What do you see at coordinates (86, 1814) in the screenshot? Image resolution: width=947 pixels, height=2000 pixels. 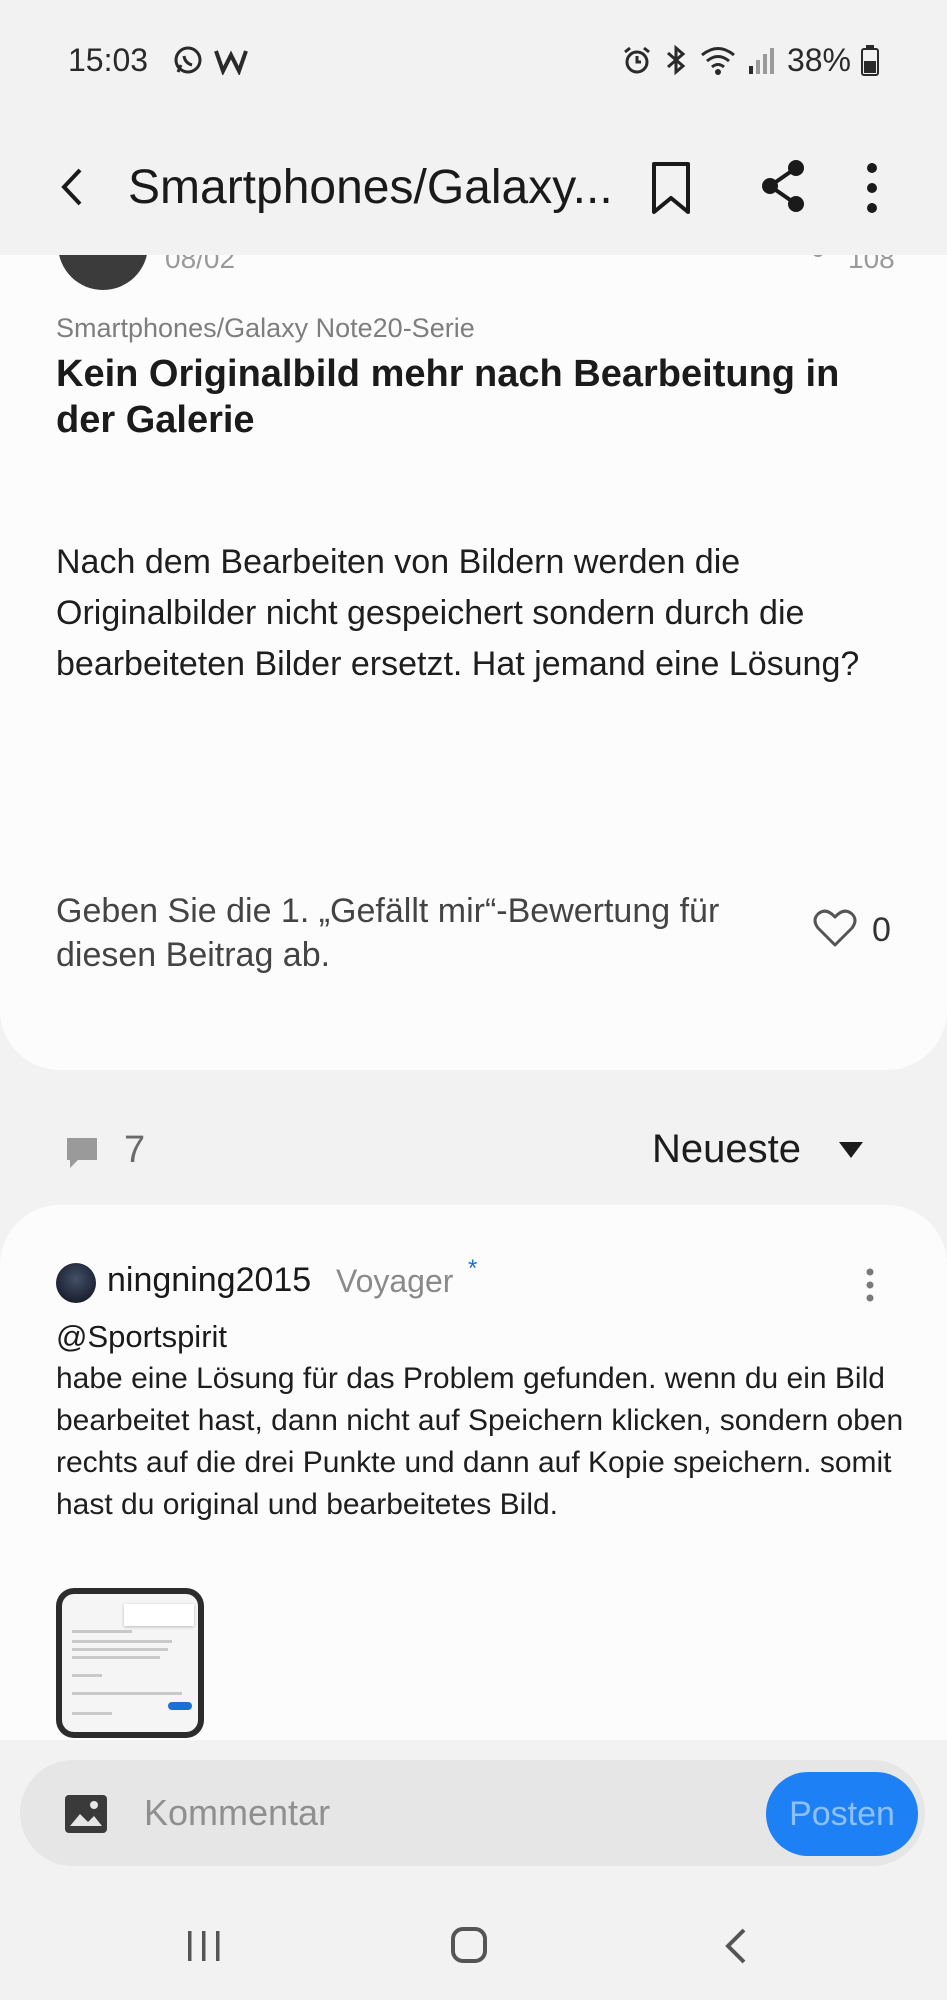 I see `image-icon` at bounding box center [86, 1814].